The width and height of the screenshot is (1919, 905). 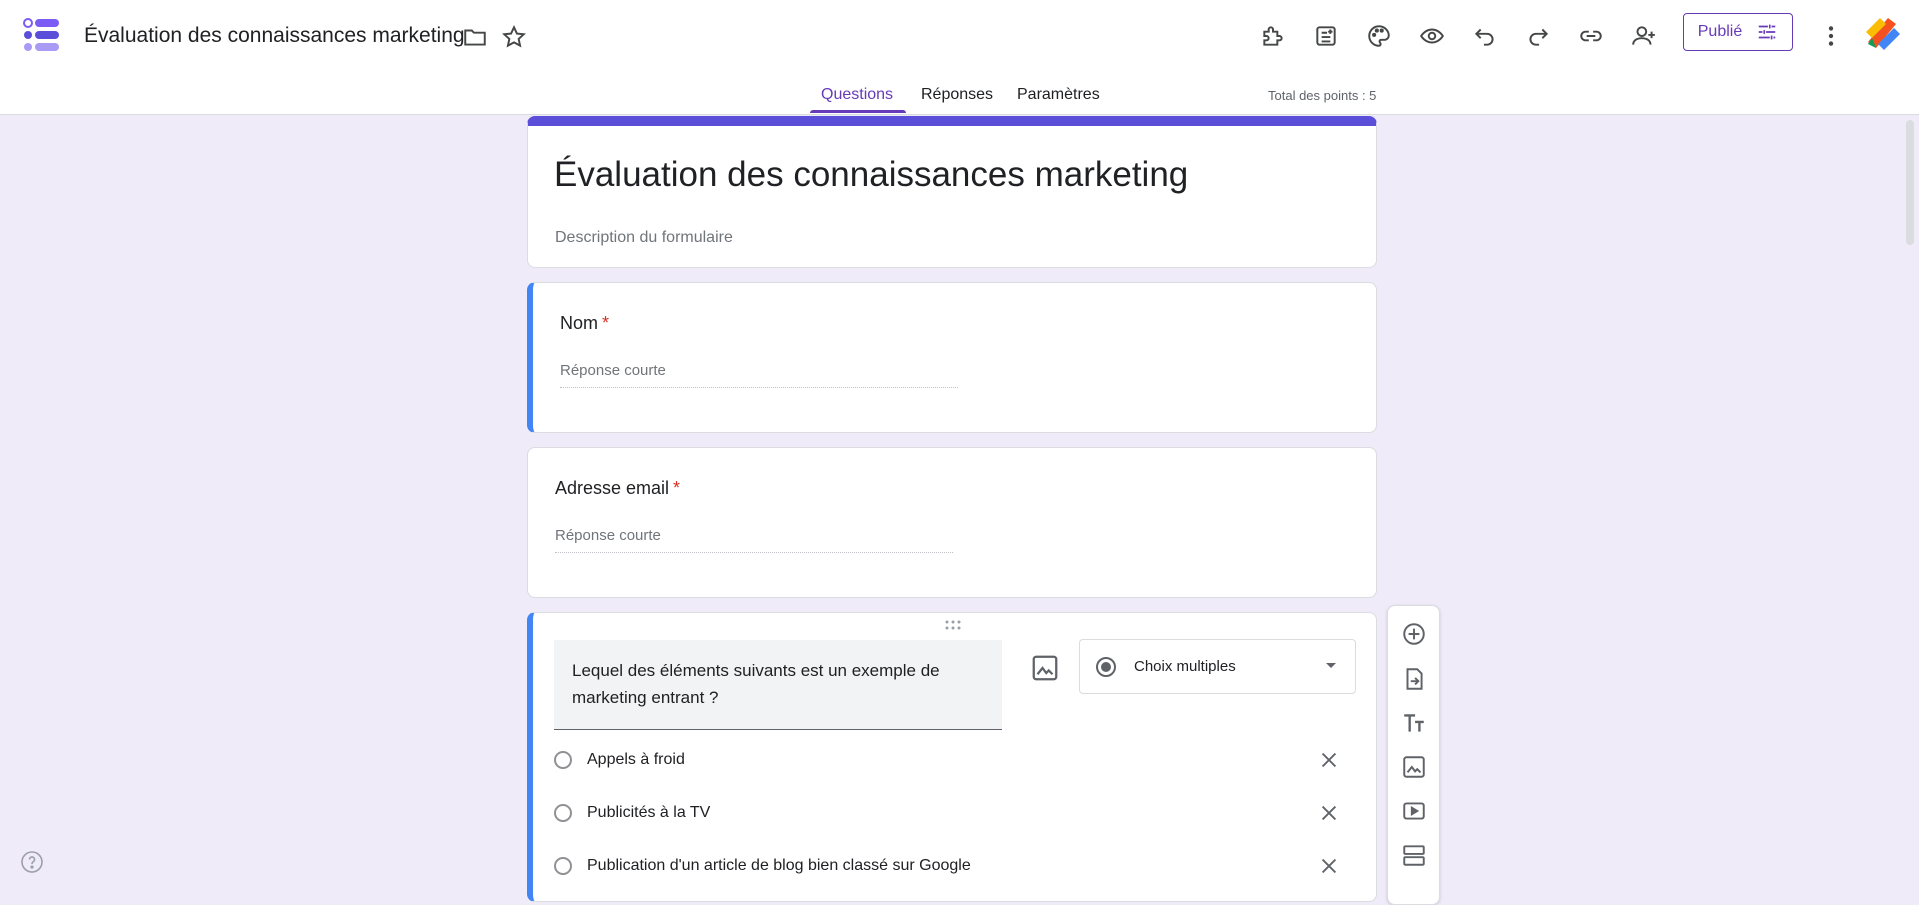 What do you see at coordinates (612, 488) in the screenshot?
I see `question-title: Adresse email` at bounding box center [612, 488].